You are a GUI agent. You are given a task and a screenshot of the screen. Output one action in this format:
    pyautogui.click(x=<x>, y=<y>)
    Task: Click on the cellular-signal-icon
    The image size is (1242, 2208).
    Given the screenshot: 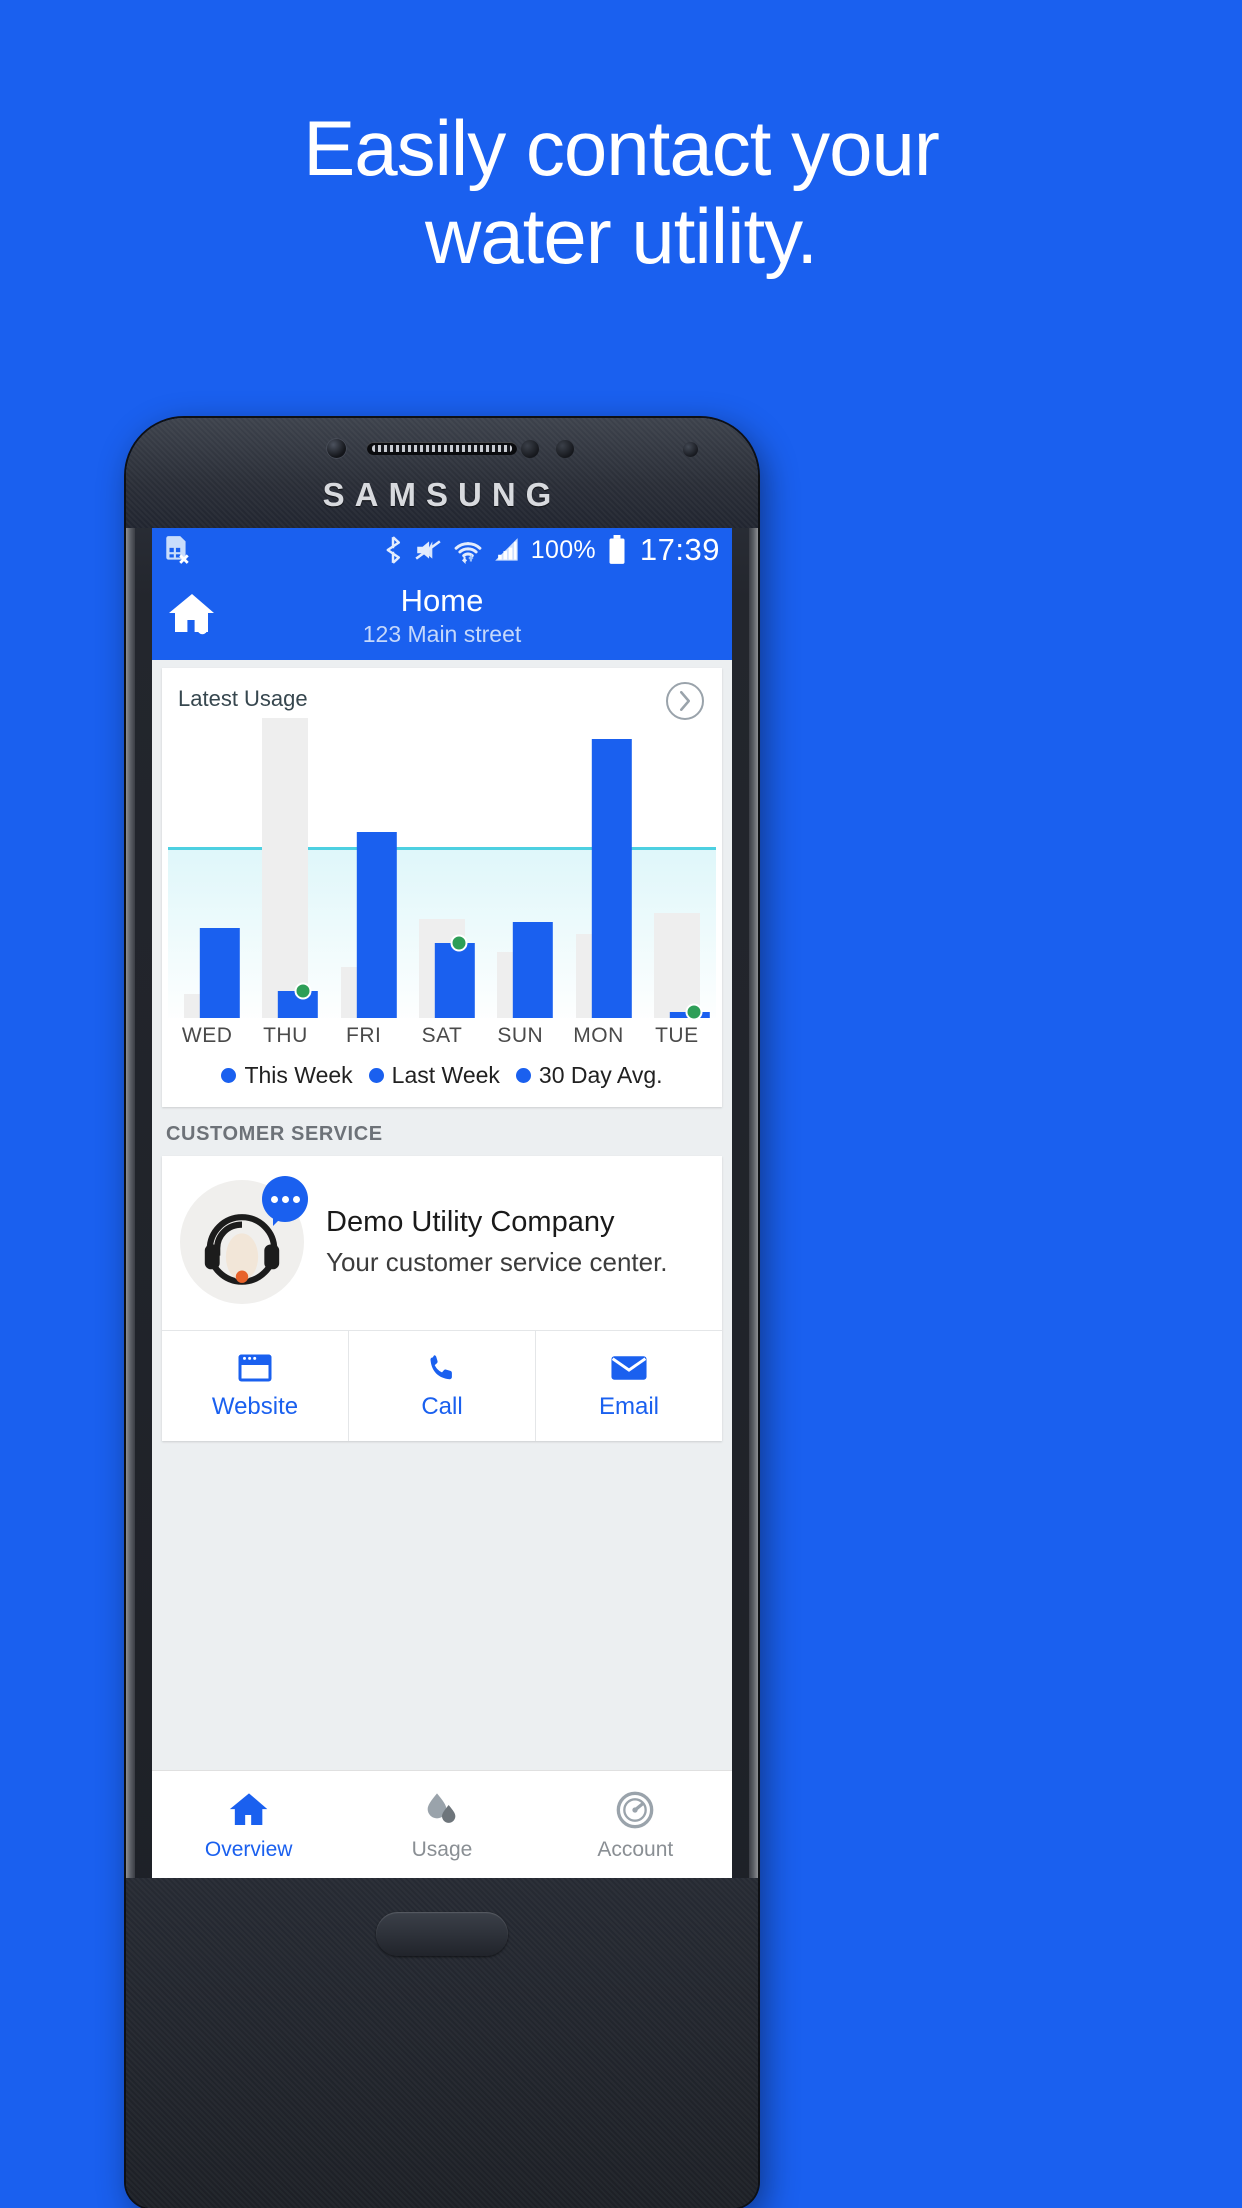 What is the action you would take?
    pyautogui.click(x=507, y=550)
    